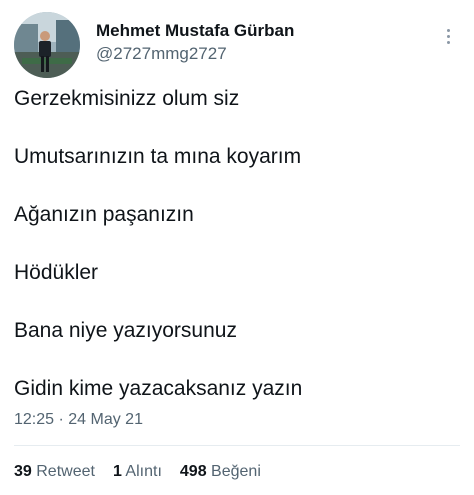  I want to click on likes-stat: 498 Beğeni, so click(220, 472).